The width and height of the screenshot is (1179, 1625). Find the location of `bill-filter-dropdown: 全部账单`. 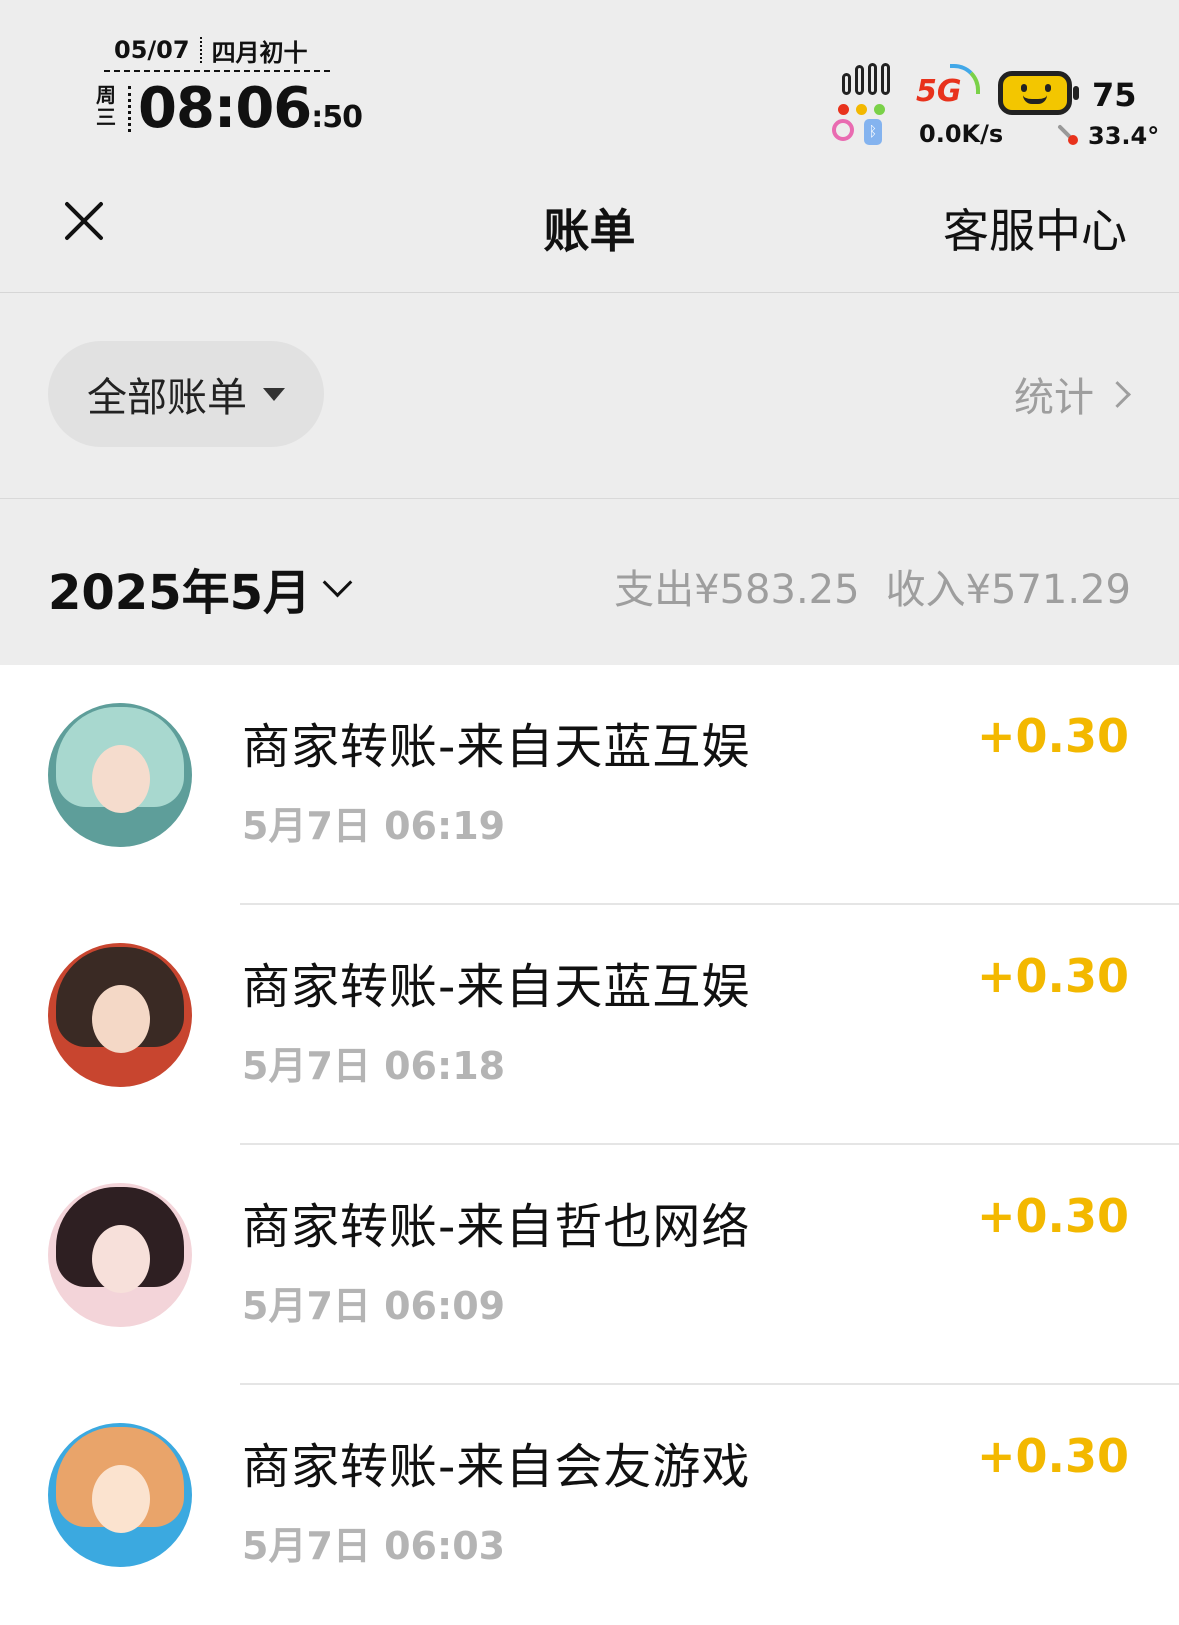

bill-filter-dropdown: 全部账单 is located at coordinates (186, 394).